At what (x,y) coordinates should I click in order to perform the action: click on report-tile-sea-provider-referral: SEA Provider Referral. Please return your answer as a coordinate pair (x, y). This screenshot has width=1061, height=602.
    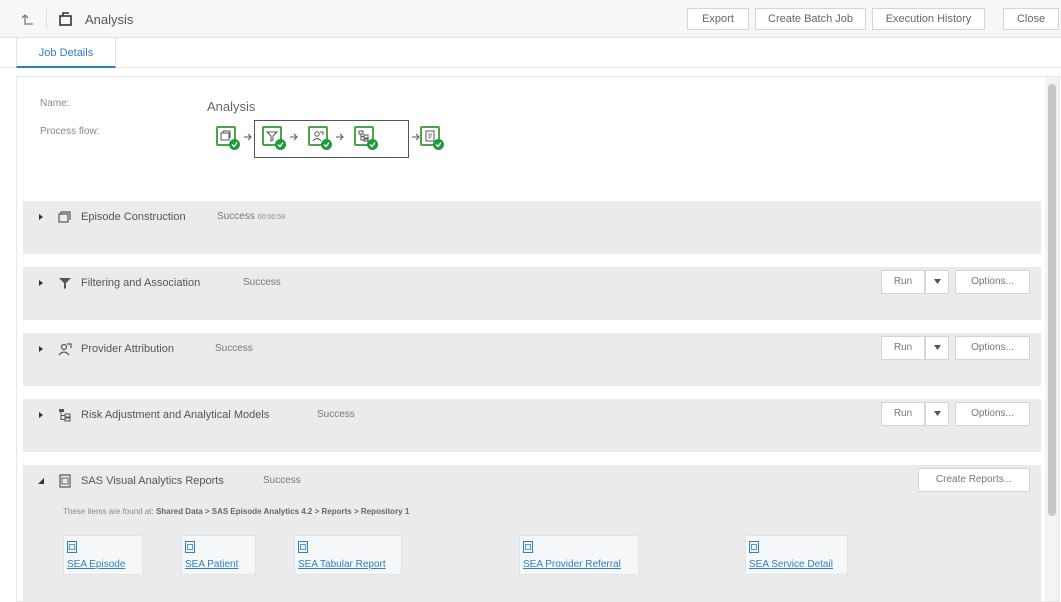
    Looking at the image, I should click on (579, 555).